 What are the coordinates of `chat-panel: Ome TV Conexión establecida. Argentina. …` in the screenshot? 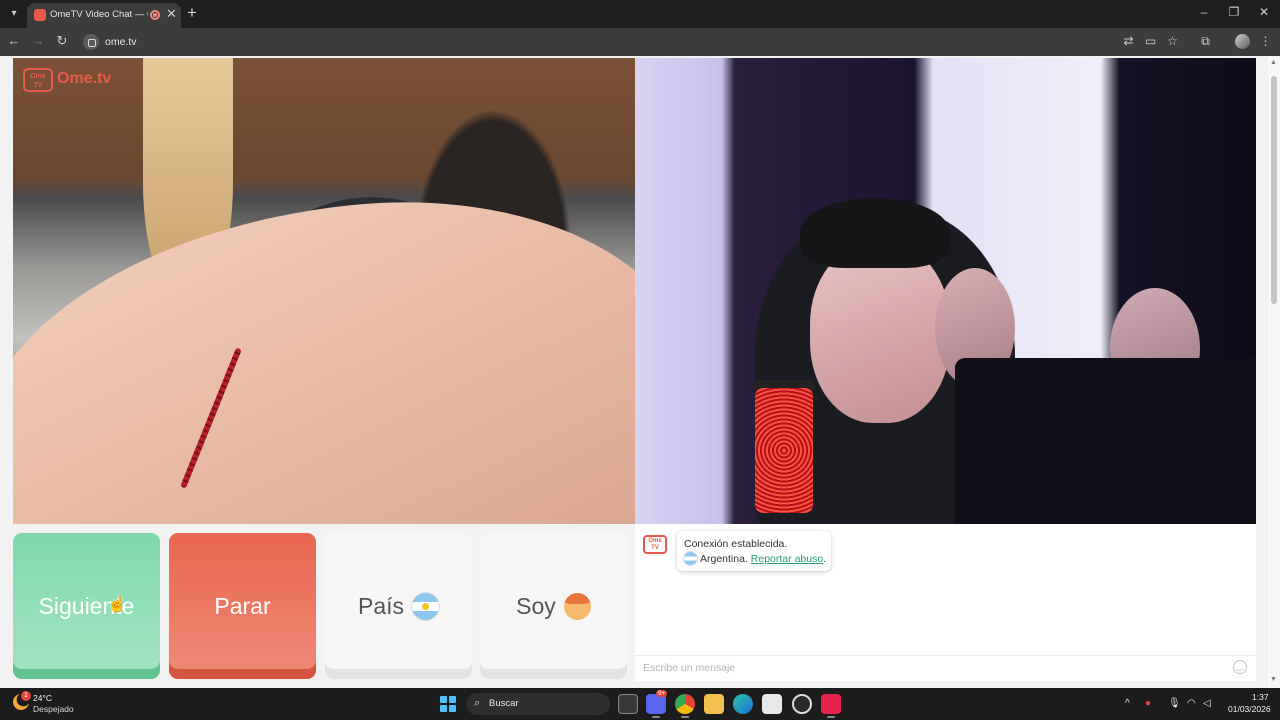 It's located at (945, 602).